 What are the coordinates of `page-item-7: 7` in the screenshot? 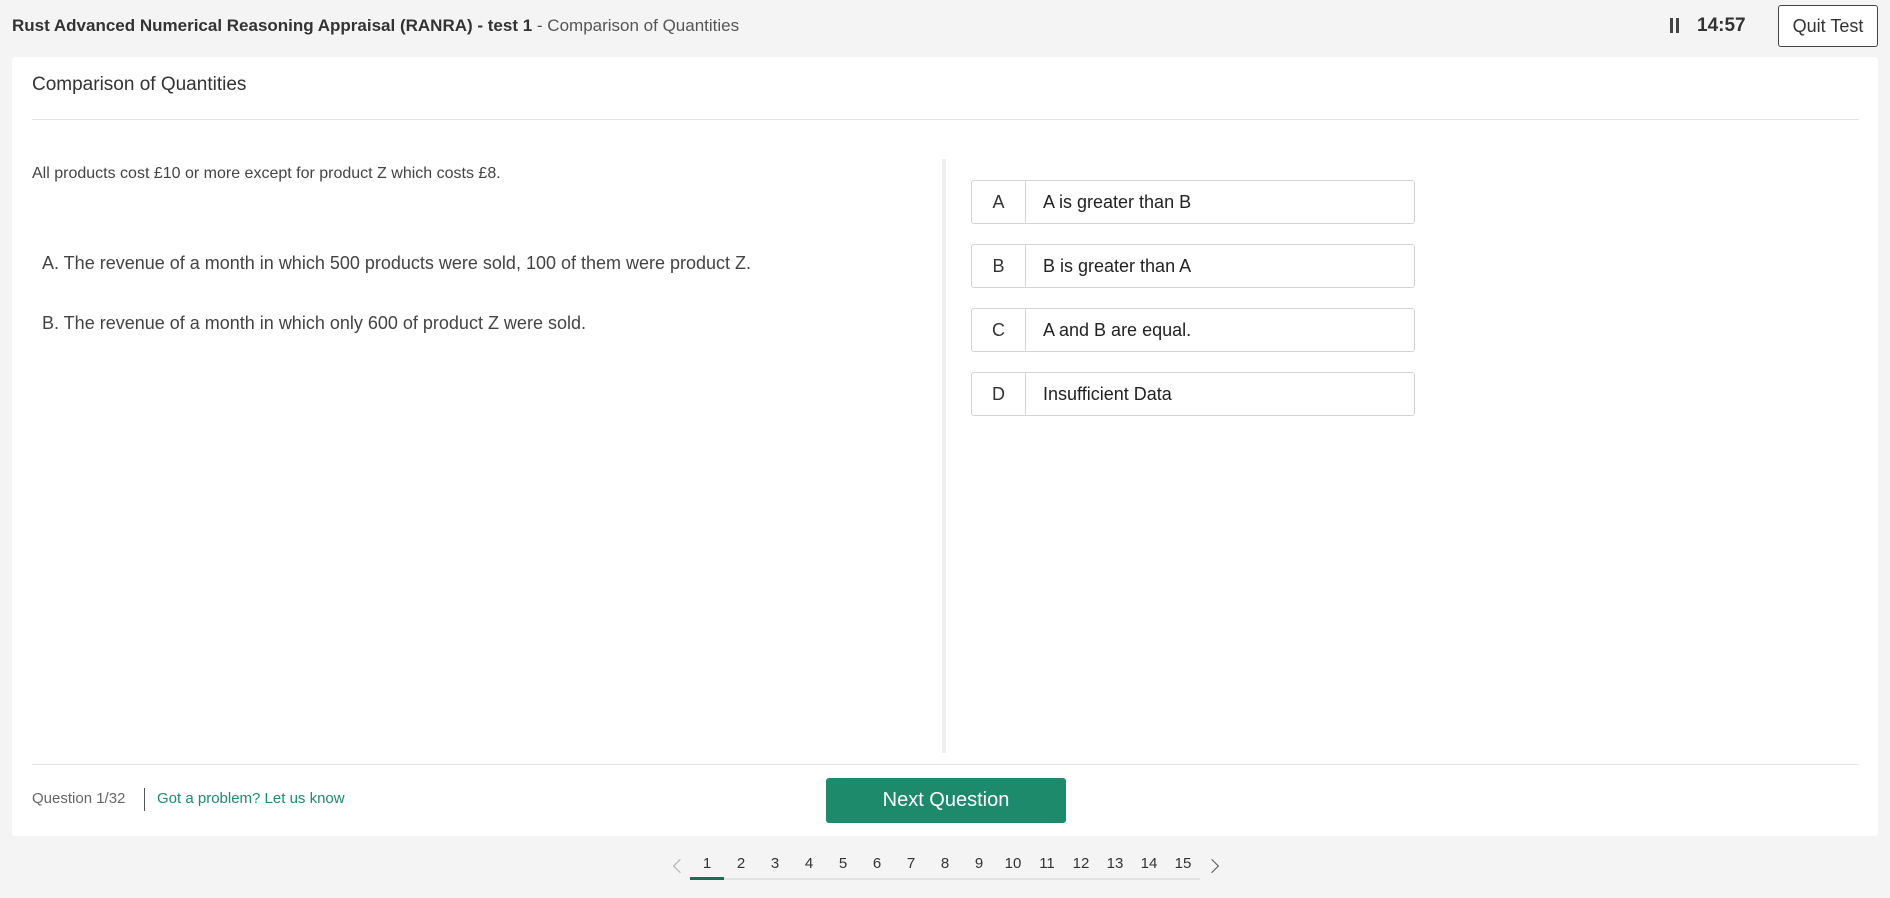 It's located at (911, 866).